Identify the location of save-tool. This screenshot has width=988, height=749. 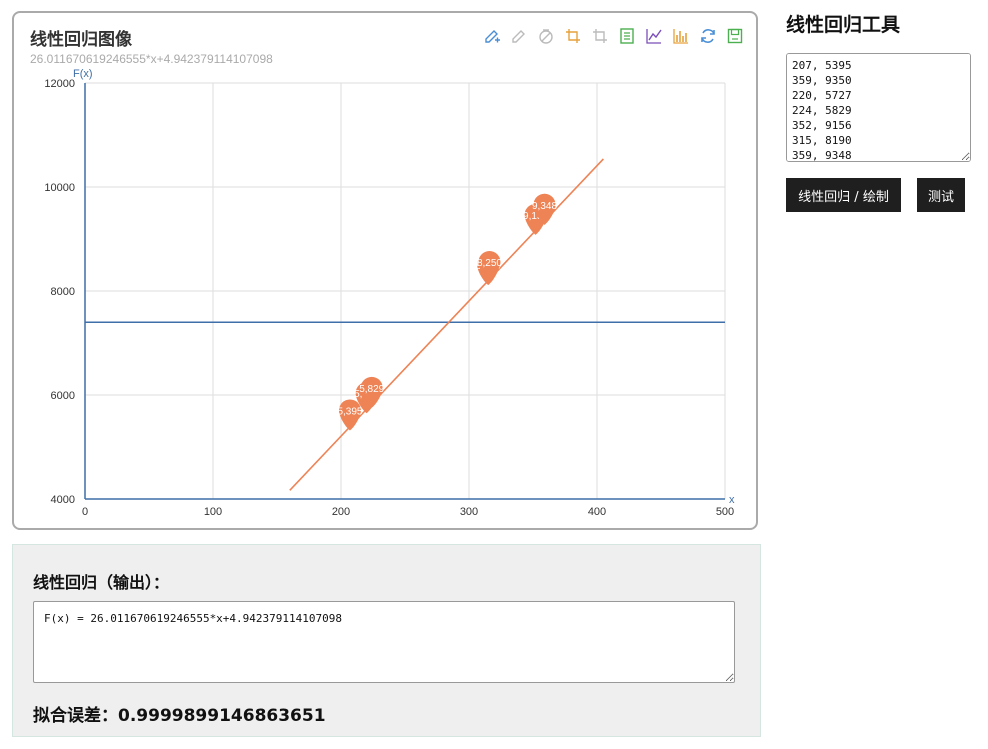
(735, 36).